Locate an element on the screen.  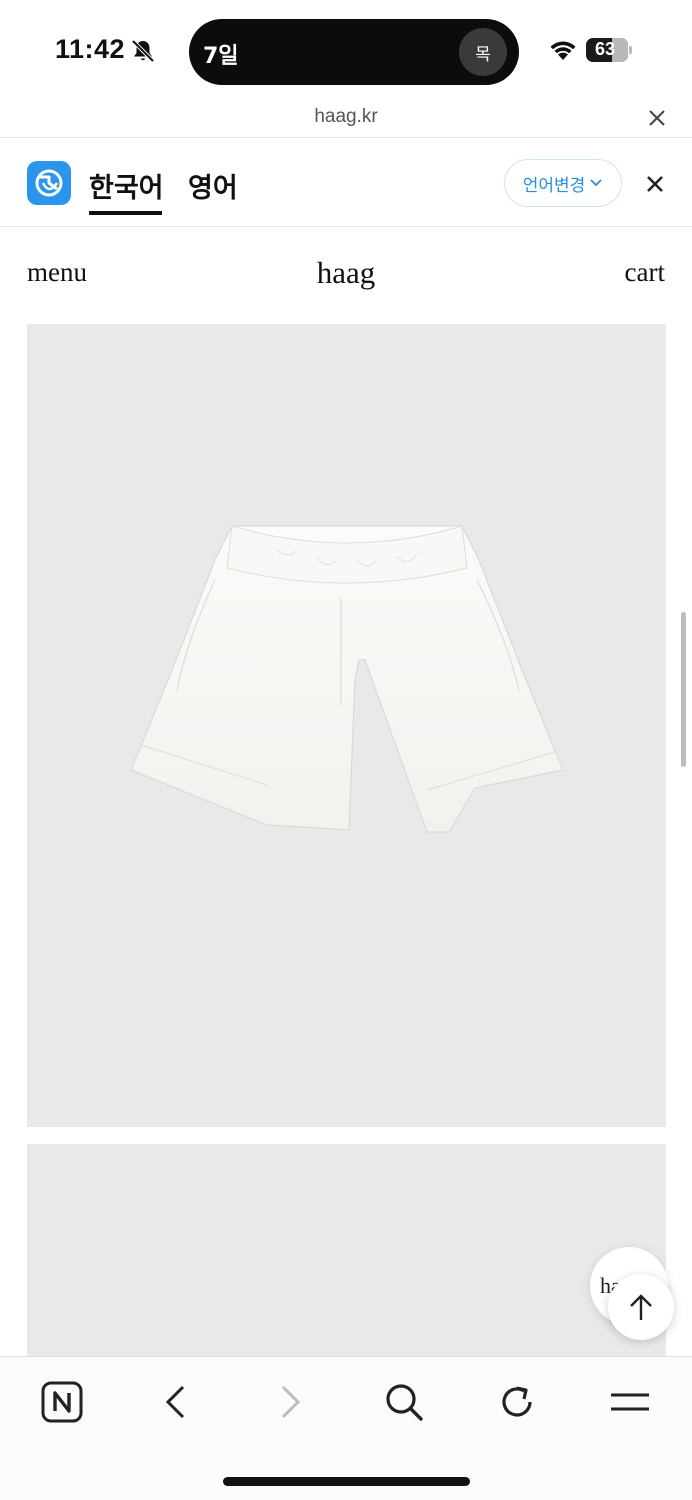
arrow-up-icon is located at coordinates (641, 1307).